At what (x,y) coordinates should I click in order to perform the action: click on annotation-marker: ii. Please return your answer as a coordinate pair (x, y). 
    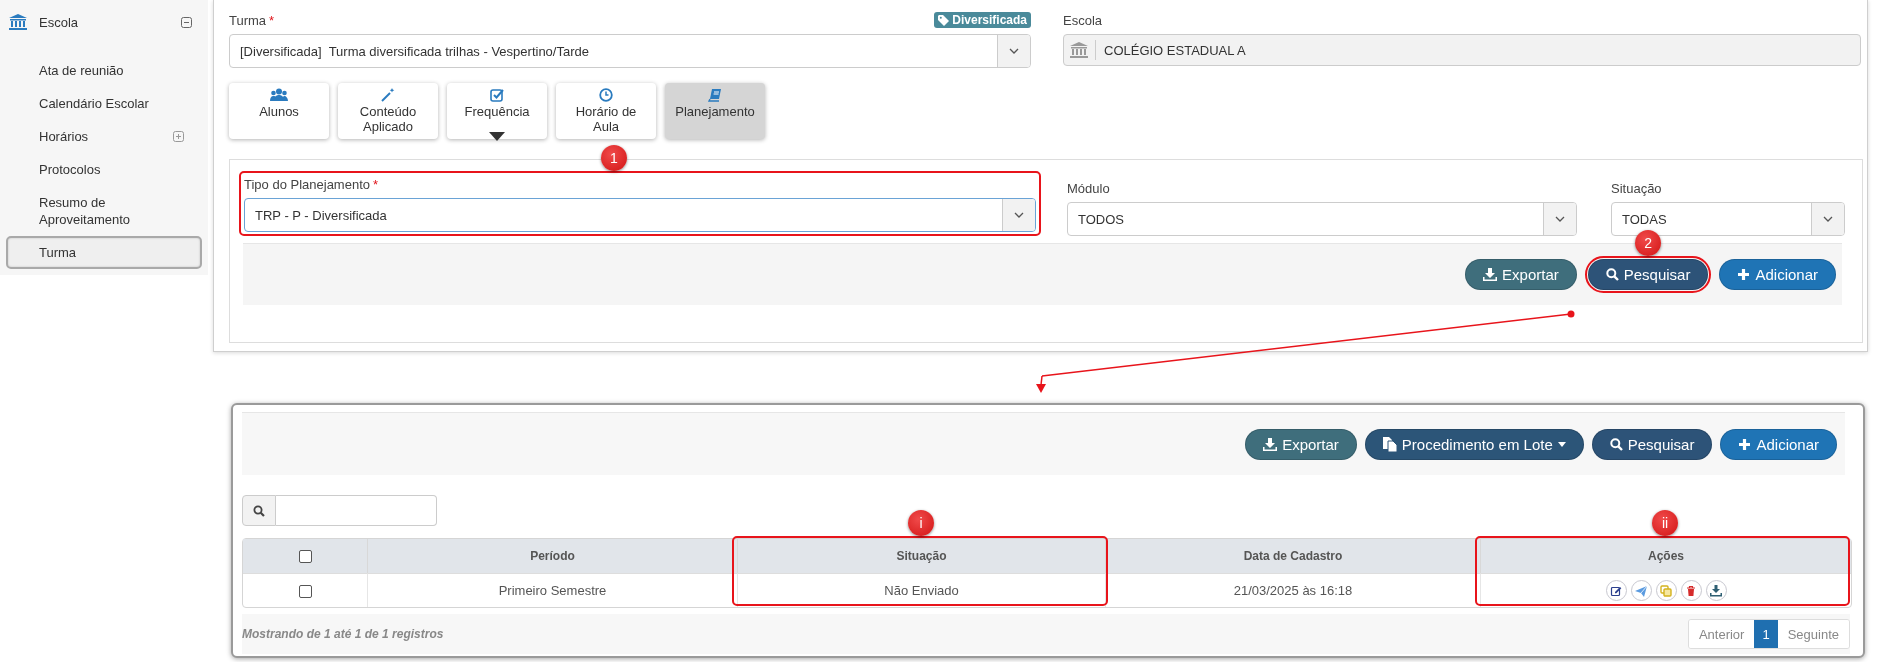
    Looking at the image, I should click on (1665, 523).